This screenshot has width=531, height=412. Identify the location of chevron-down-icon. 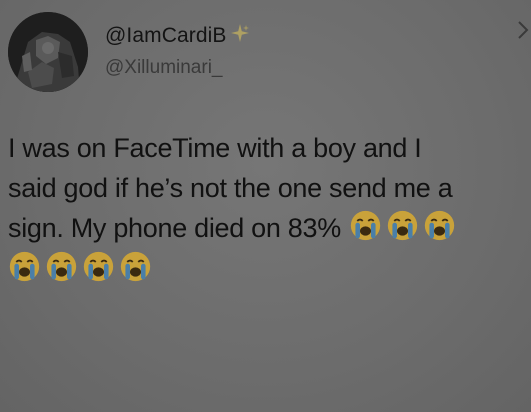
(524, 30).